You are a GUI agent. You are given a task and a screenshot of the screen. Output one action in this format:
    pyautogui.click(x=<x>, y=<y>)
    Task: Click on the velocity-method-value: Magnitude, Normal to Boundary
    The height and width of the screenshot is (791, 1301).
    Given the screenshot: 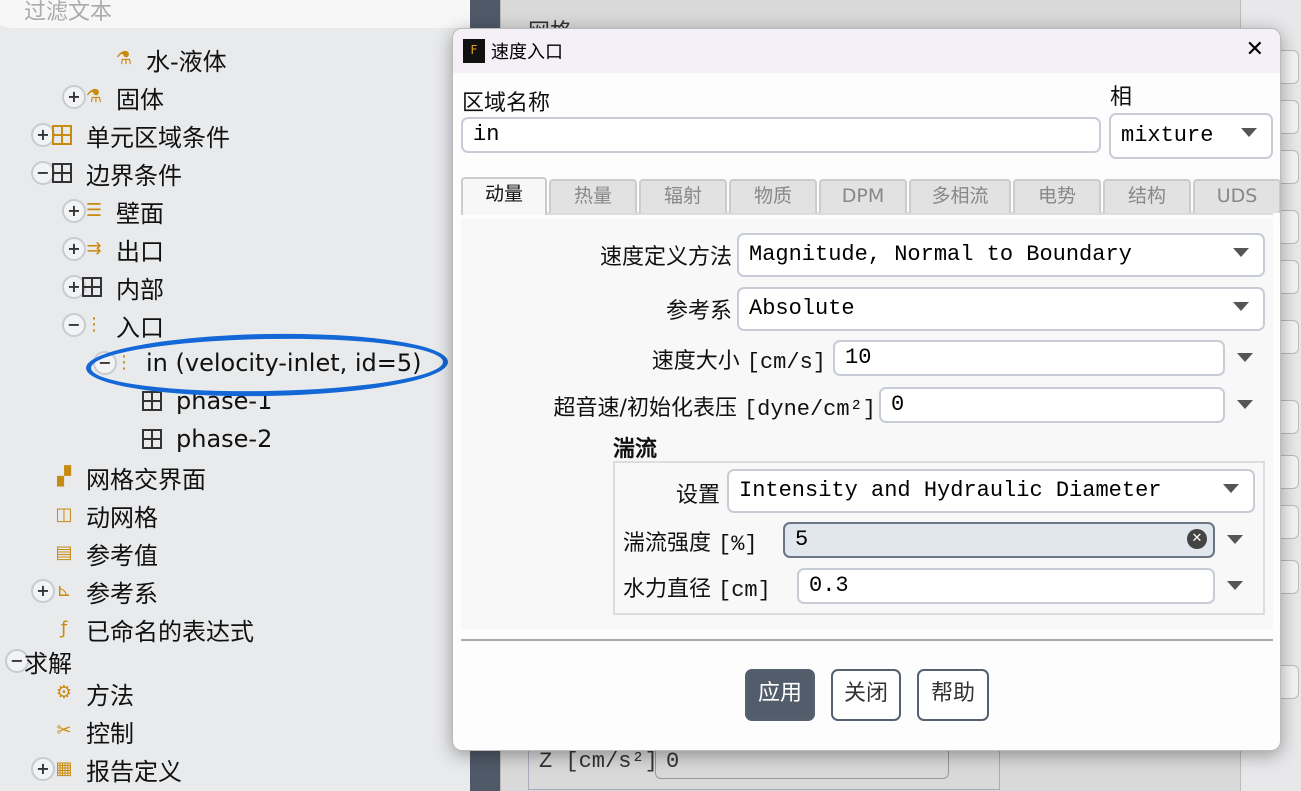 What is the action you would take?
    pyautogui.click(x=940, y=254)
    